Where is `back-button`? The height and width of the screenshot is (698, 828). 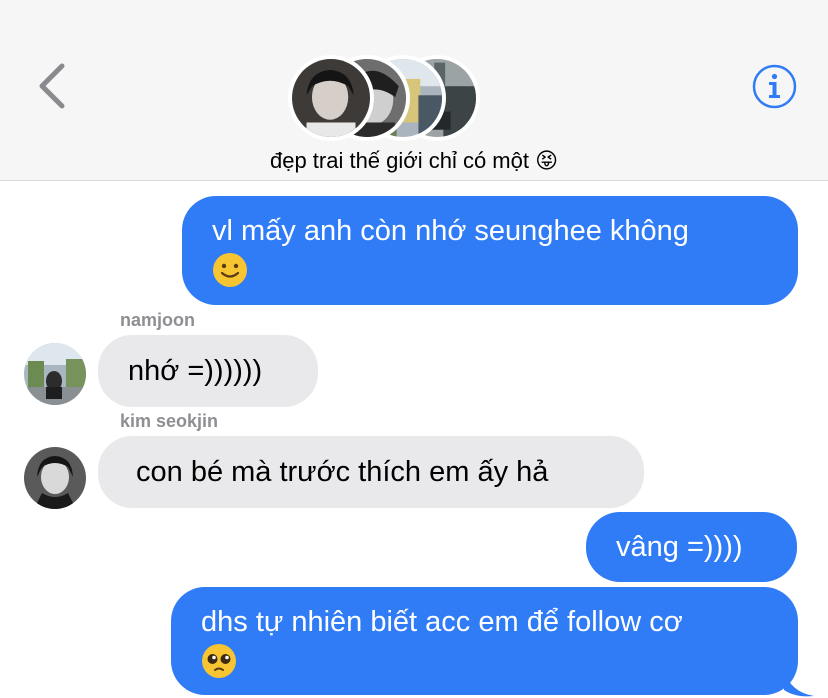 back-button is located at coordinates (54, 86).